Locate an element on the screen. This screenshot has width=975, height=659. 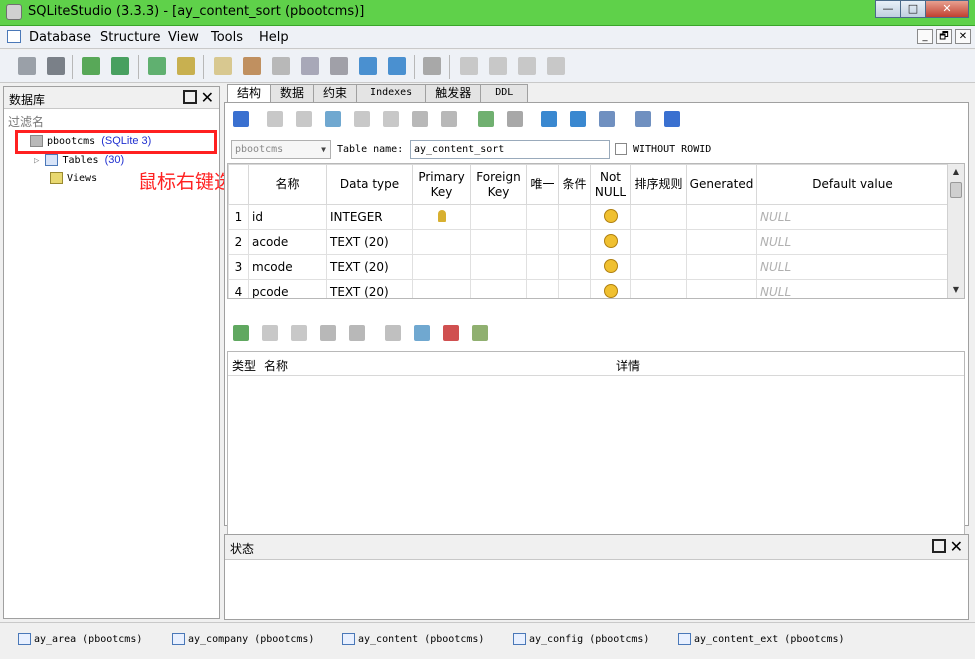
column-type: INTEGER is located at coordinates (369, 217).